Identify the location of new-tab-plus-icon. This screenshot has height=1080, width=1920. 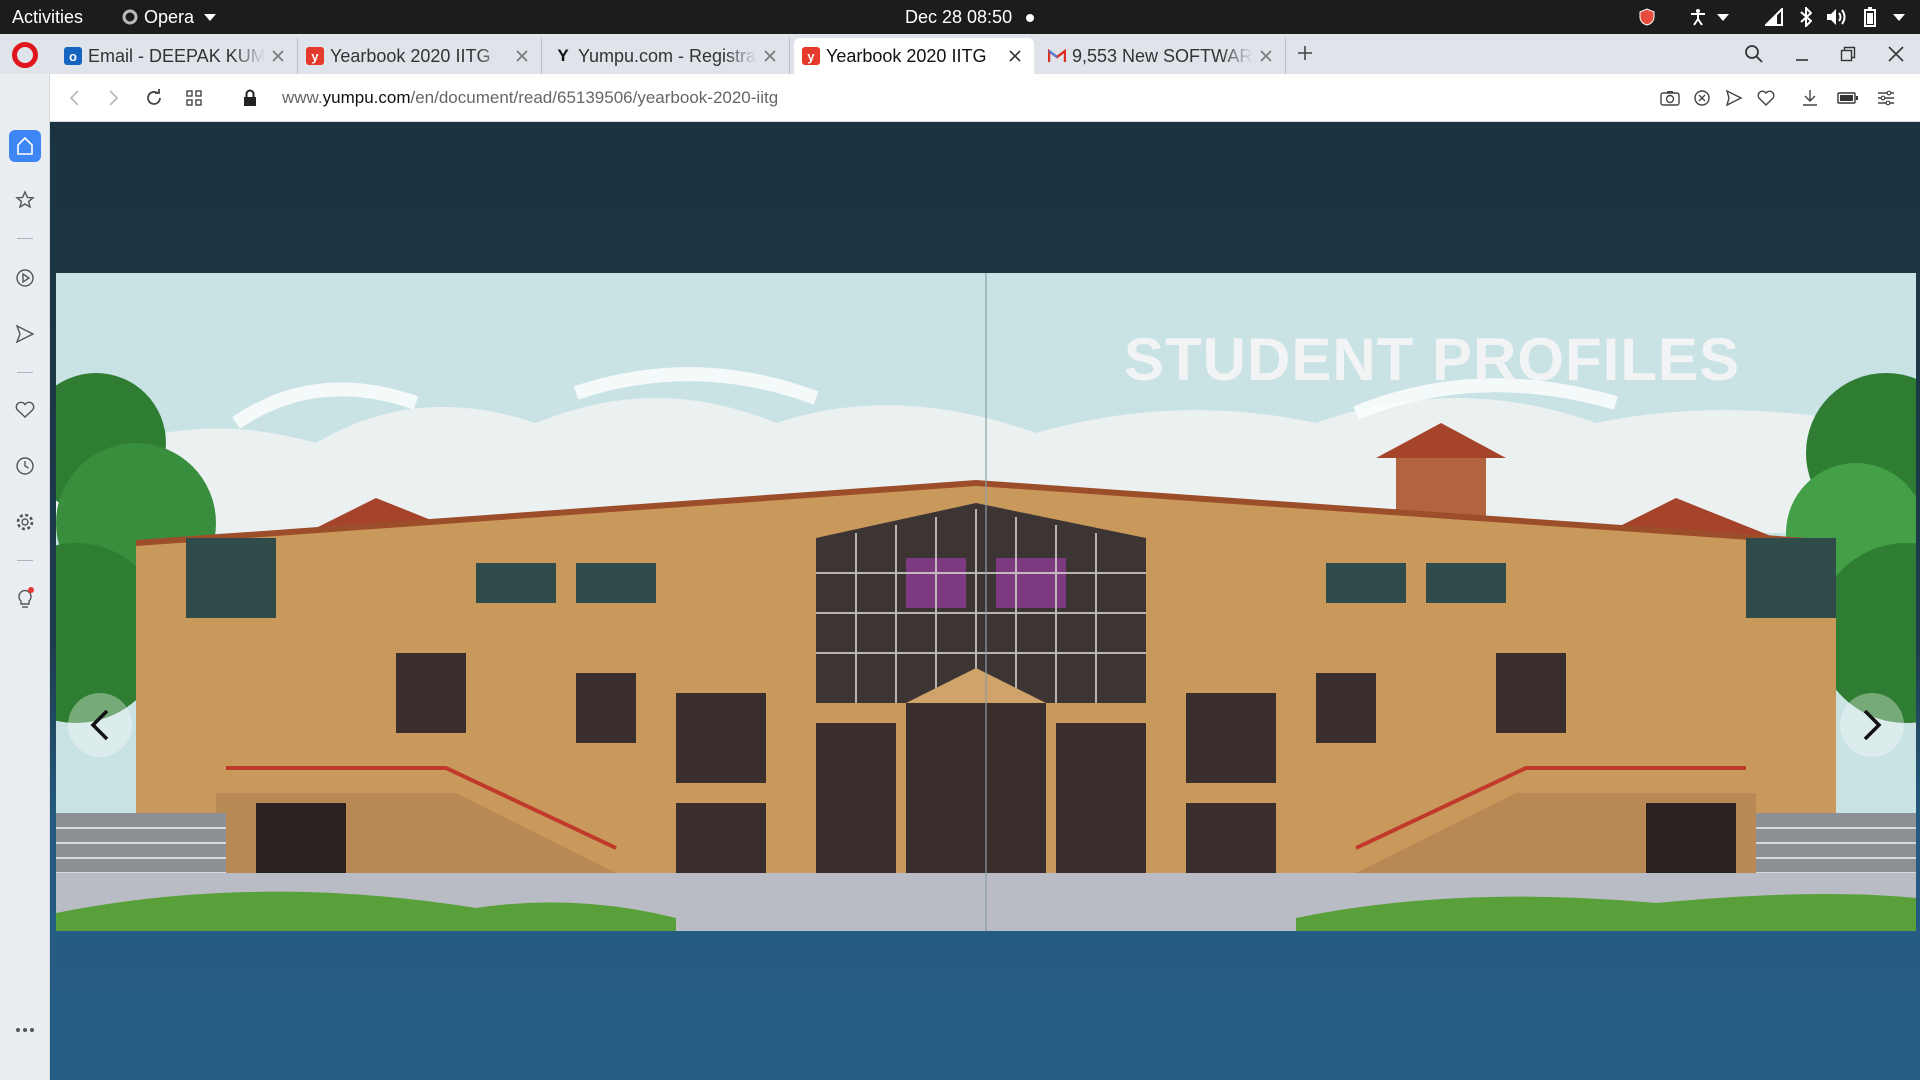
(1305, 53).